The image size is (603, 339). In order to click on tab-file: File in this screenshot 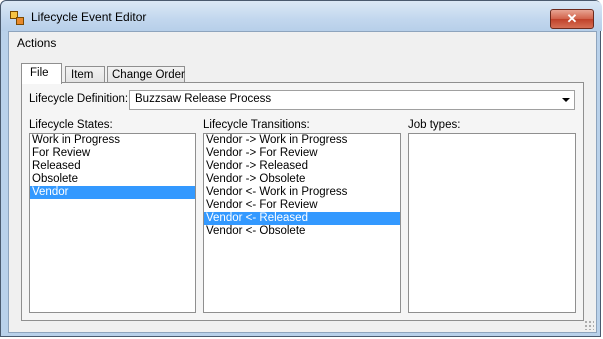, I will do `click(41, 73)`.